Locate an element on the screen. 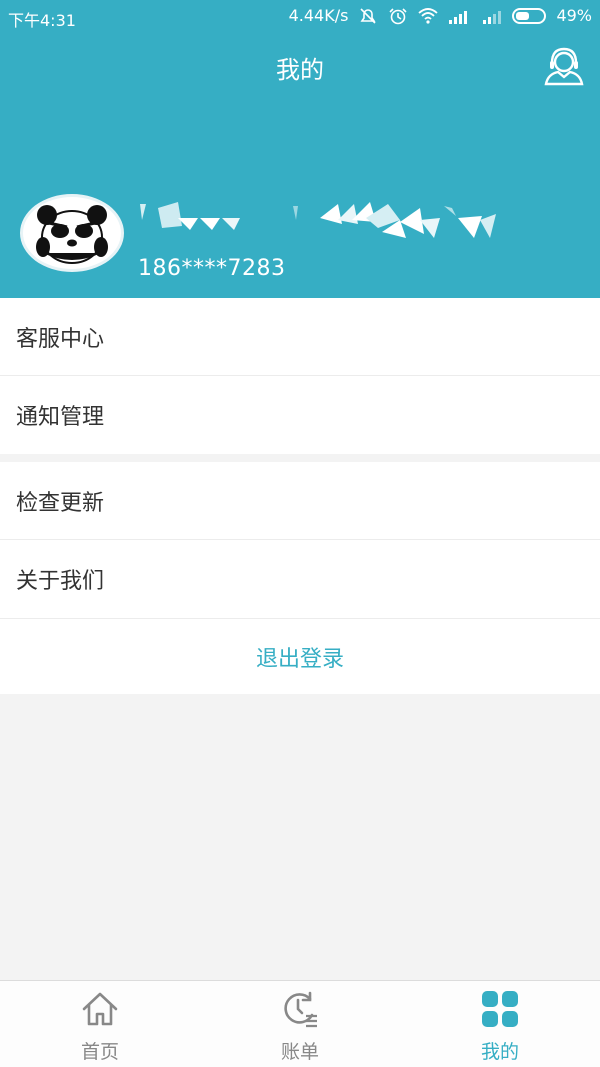 The image size is (600, 1067). username-masked is located at coordinates (318, 220).